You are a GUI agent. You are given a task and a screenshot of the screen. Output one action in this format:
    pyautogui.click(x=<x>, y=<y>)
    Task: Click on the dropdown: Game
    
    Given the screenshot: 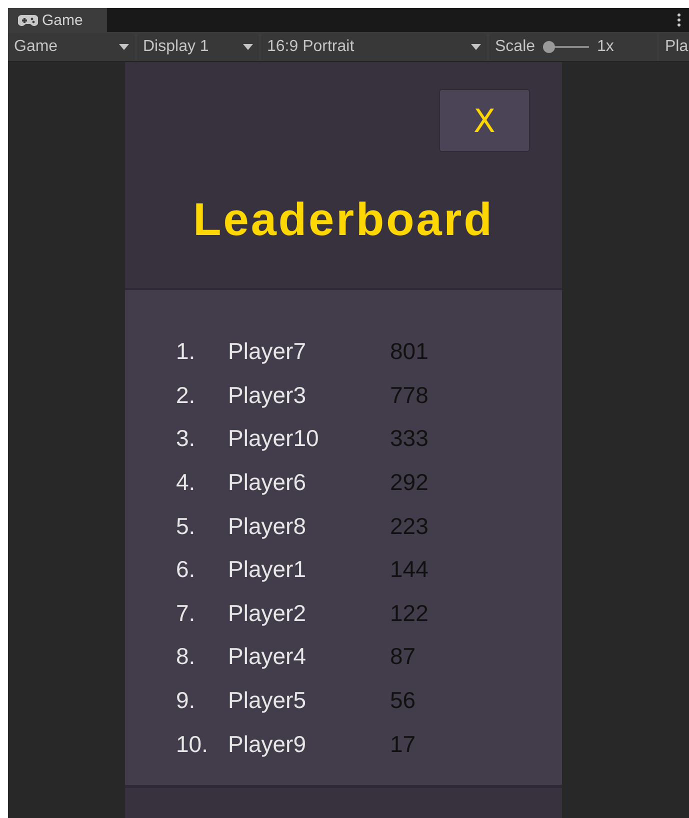 What is the action you would take?
    pyautogui.click(x=71, y=46)
    